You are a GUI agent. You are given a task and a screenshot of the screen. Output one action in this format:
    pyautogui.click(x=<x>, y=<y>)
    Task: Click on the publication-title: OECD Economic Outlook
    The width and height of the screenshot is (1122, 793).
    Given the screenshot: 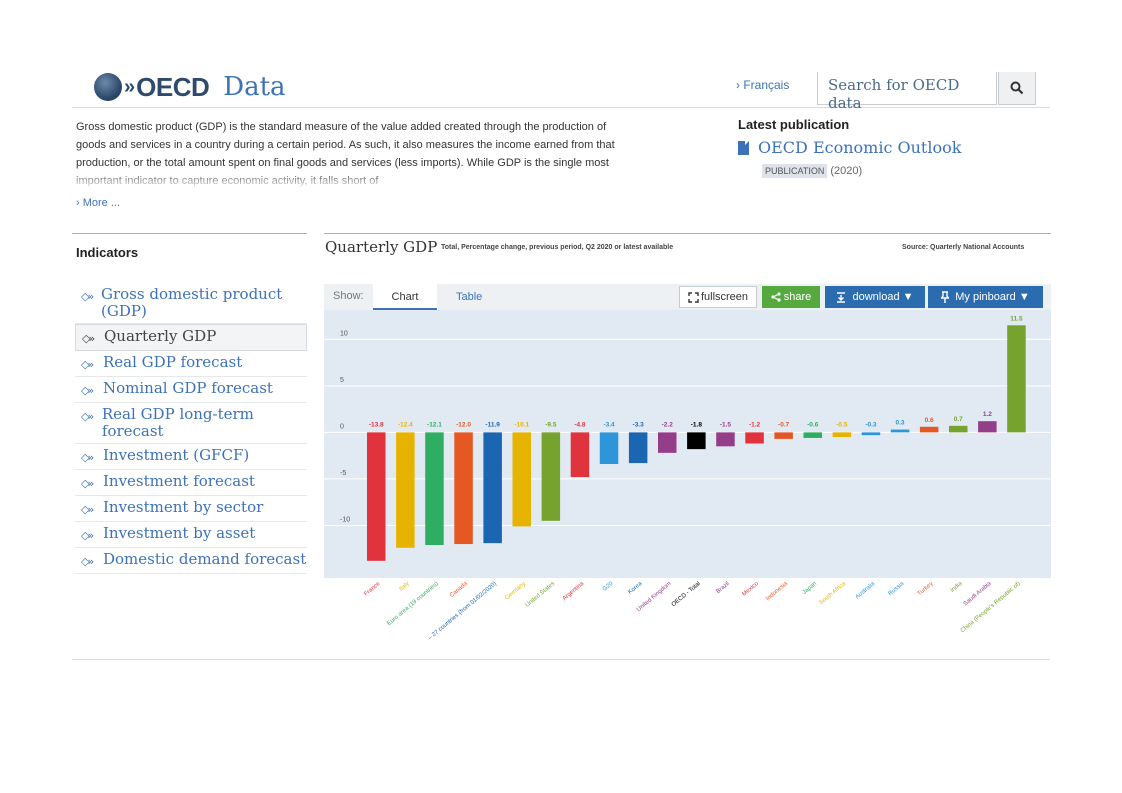 What is the action you would take?
    pyautogui.click(x=859, y=147)
    